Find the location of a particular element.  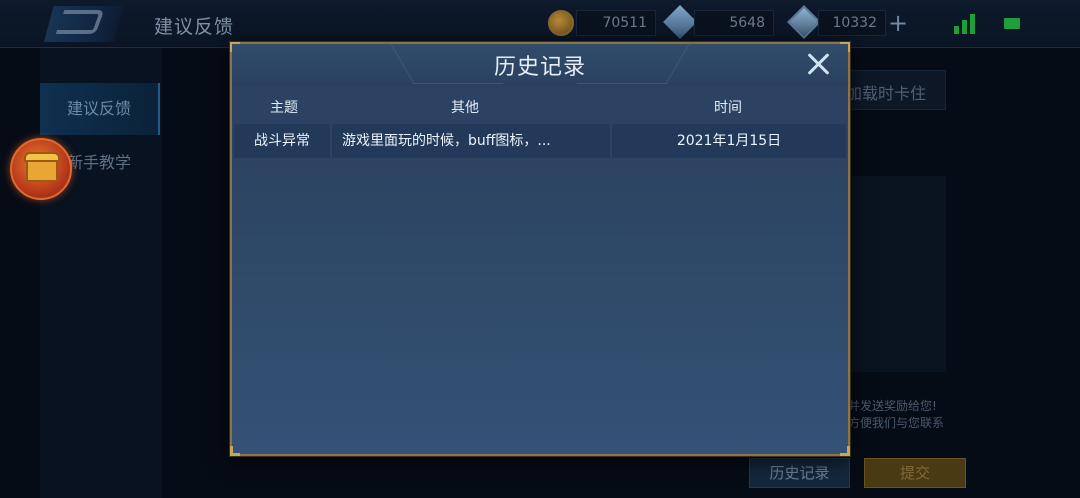

input-area is located at coordinates (898, 274).